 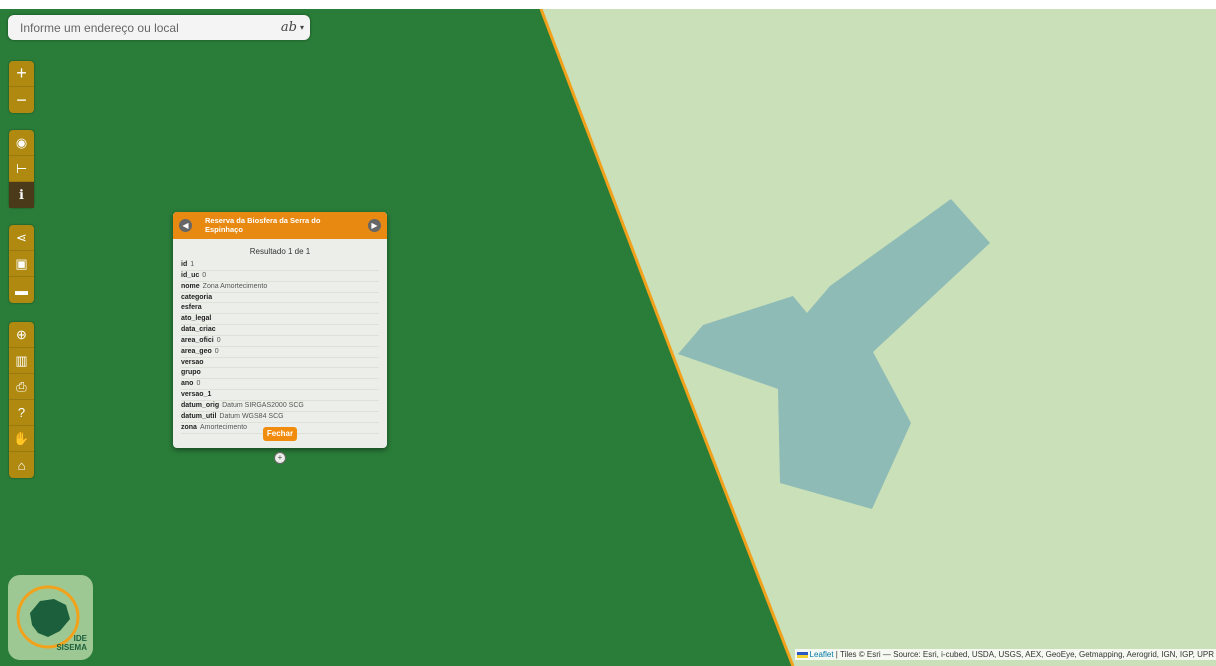 What do you see at coordinates (280, 352) in the screenshot?
I see `attribute-row: area_geo 0` at bounding box center [280, 352].